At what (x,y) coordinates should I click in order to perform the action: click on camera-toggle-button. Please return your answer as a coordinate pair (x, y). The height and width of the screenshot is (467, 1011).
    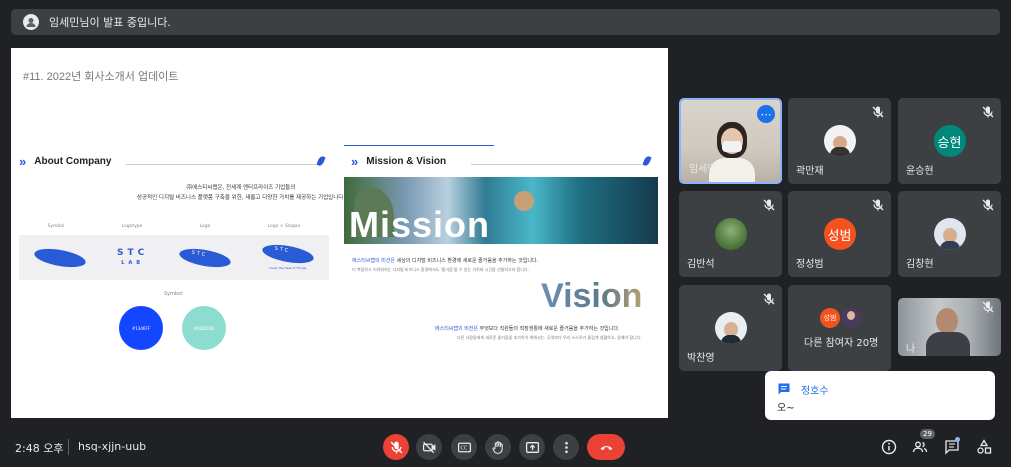
    Looking at the image, I should click on (429, 447).